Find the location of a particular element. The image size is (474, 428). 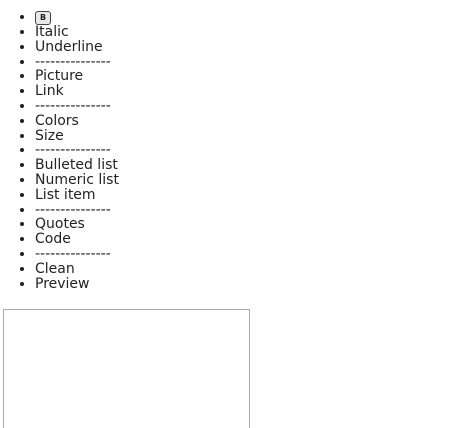

toolbar-item-colors: Colors is located at coordinates (77, 121).